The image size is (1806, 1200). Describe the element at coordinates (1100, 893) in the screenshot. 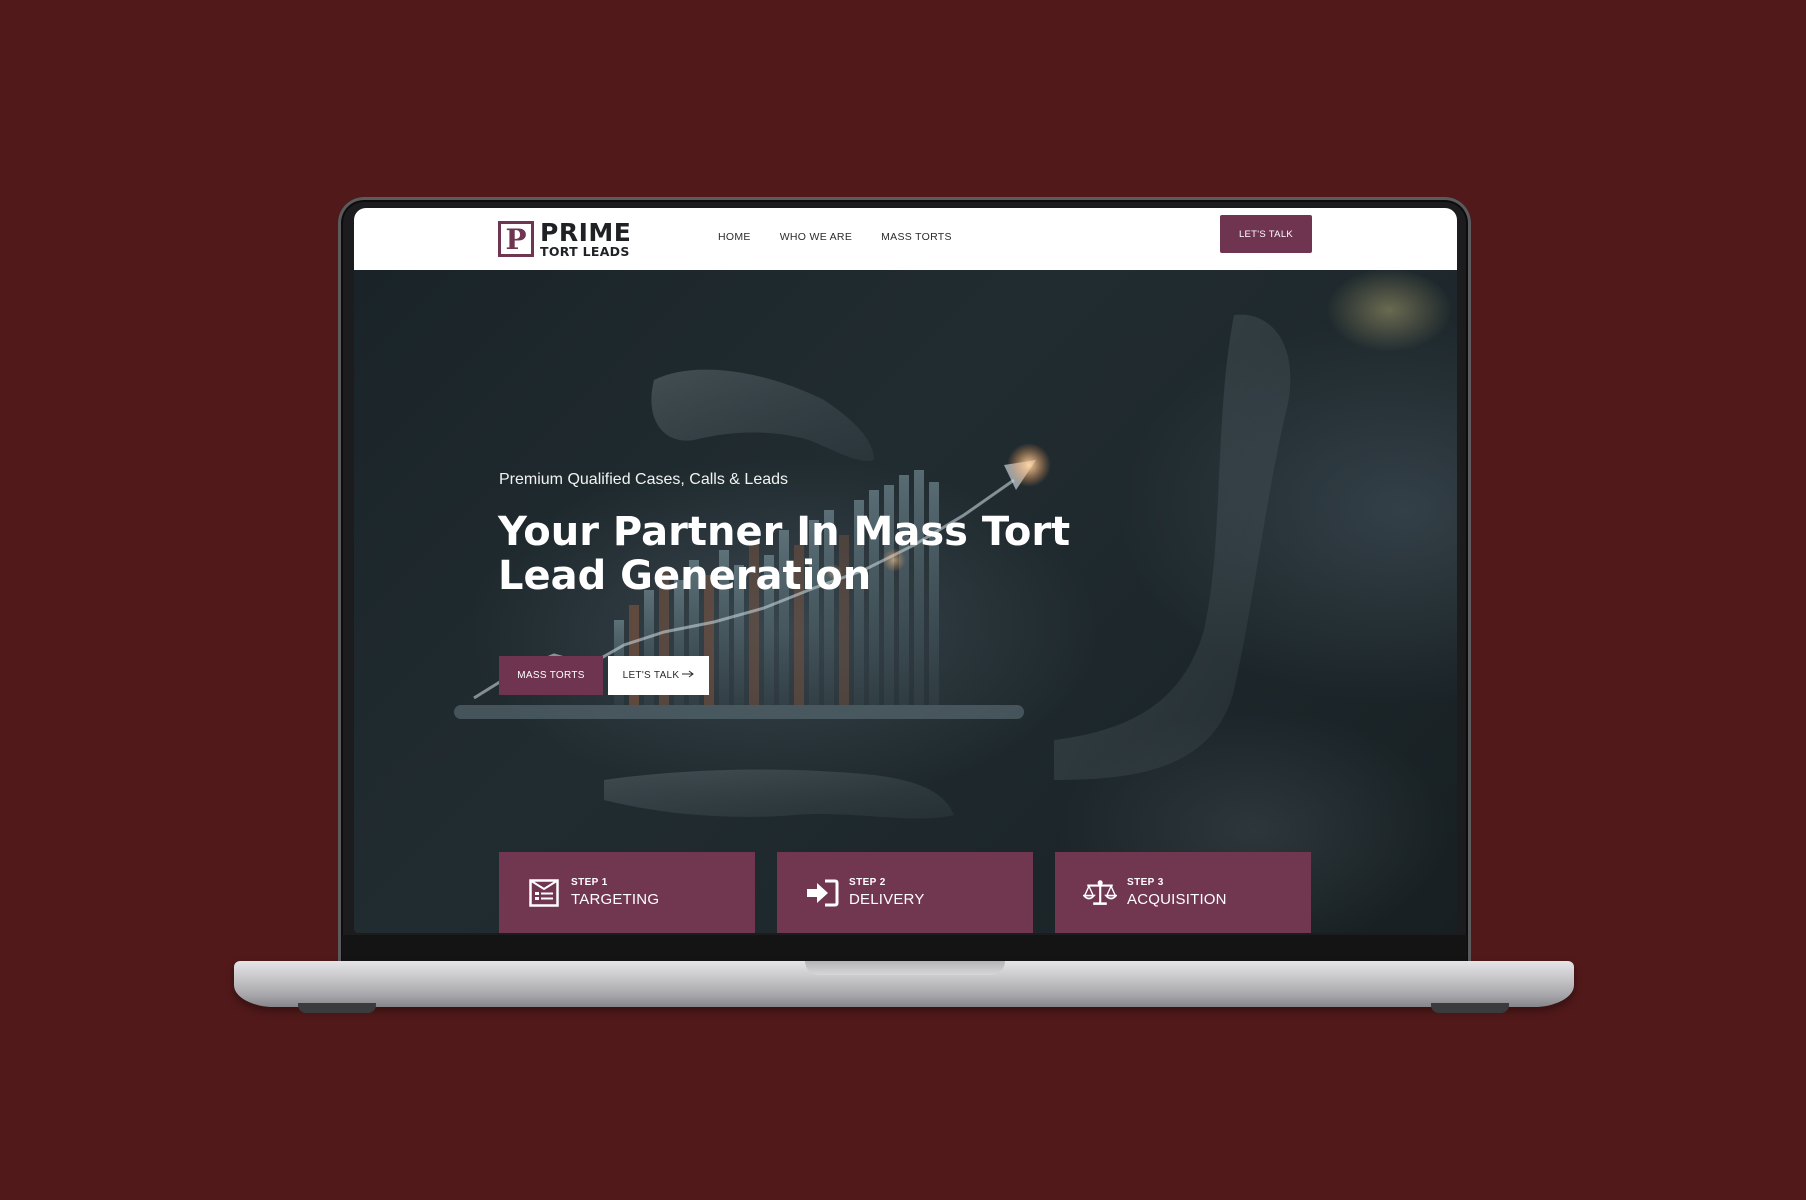

I see `balance-scale-icon` at that location.